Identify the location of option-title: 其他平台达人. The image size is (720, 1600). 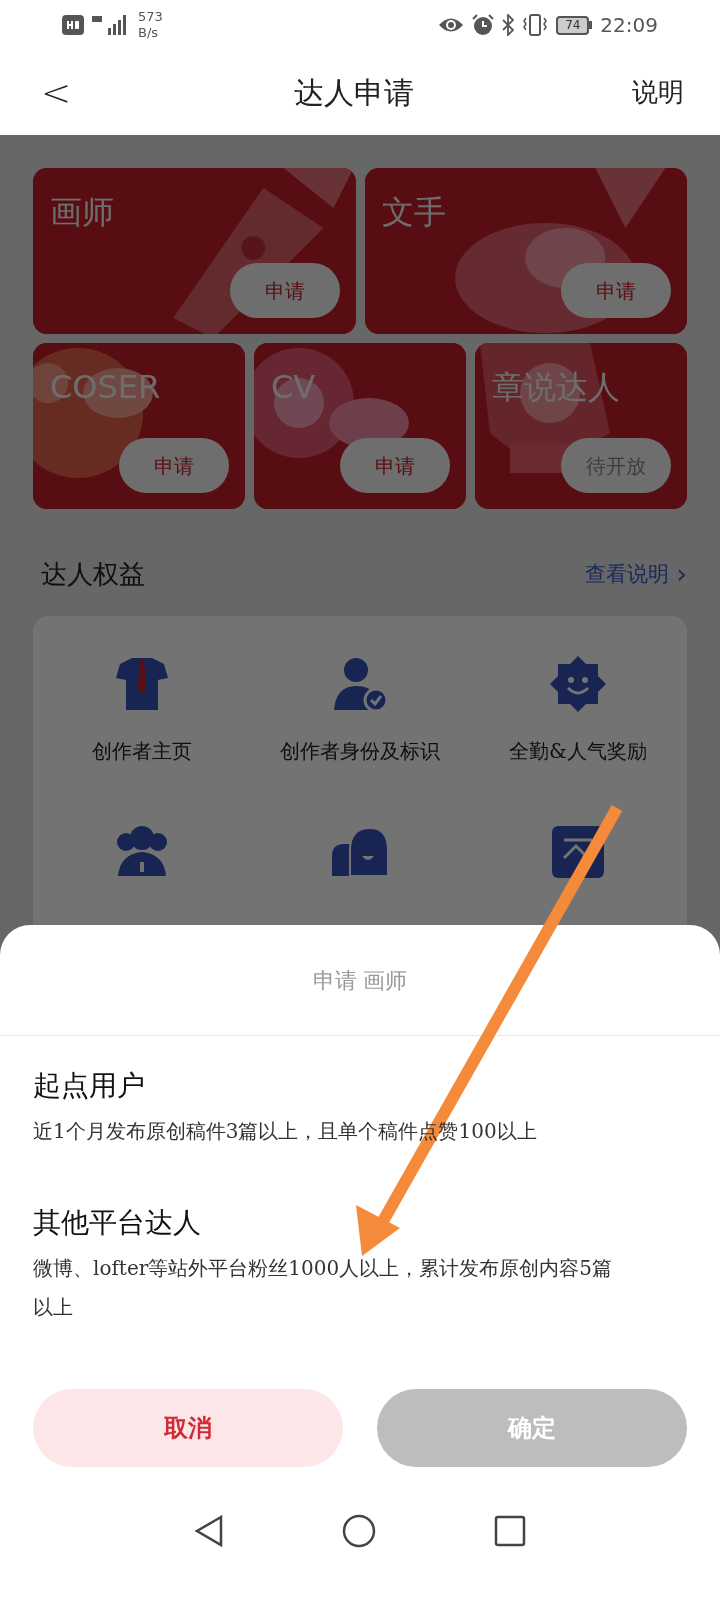
(117, 1223).